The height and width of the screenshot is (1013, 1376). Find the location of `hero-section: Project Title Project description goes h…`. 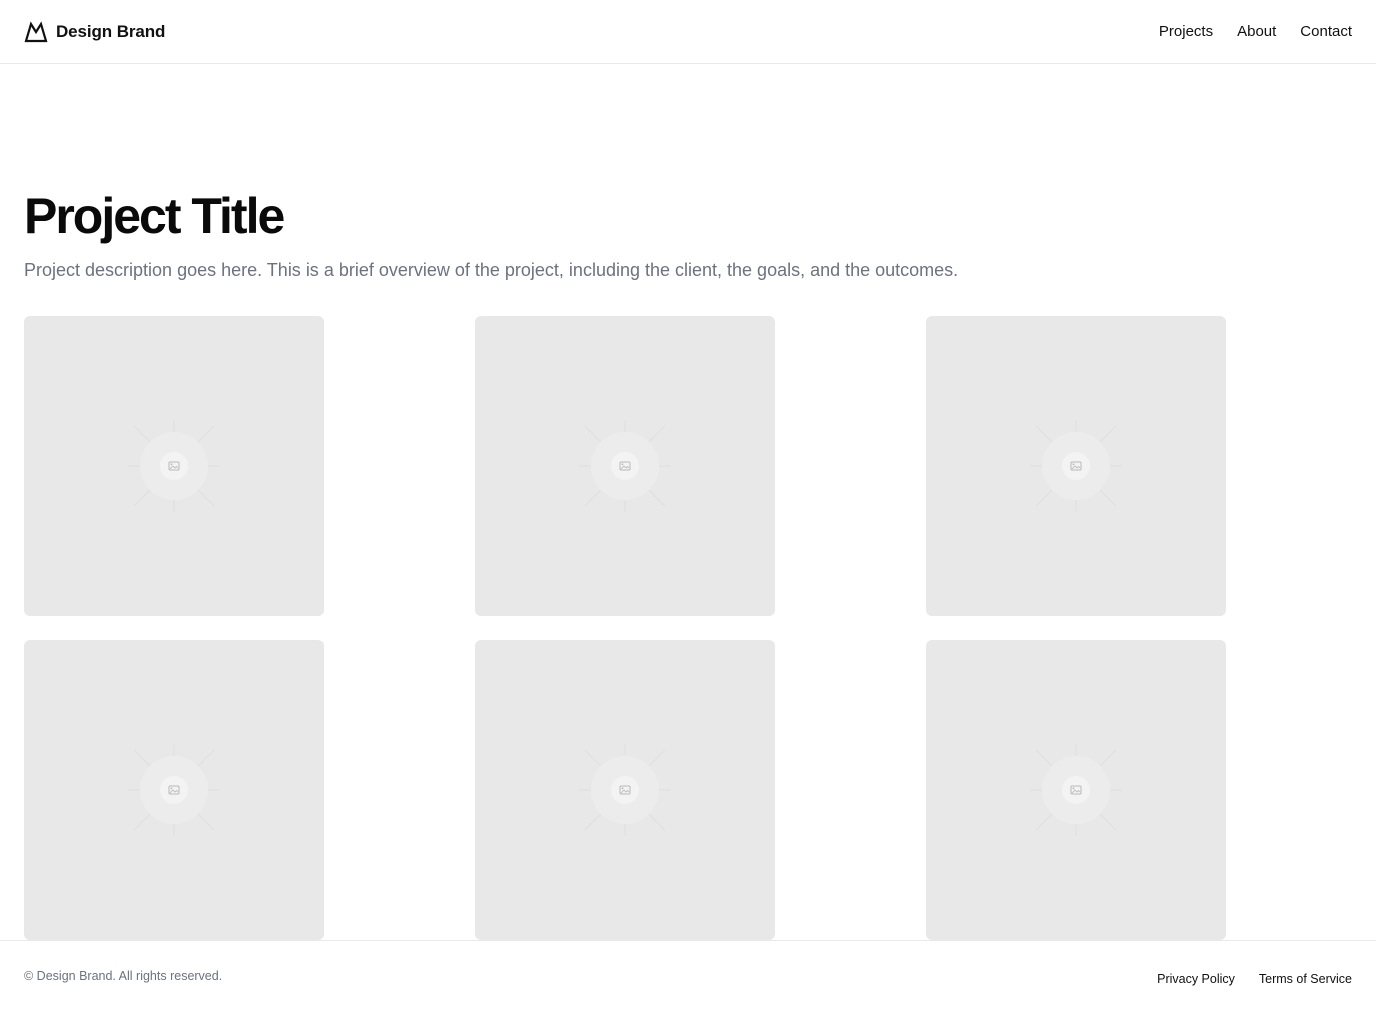

hero-section: Project Title Project description goes h… is located at coordinates (684, 234).